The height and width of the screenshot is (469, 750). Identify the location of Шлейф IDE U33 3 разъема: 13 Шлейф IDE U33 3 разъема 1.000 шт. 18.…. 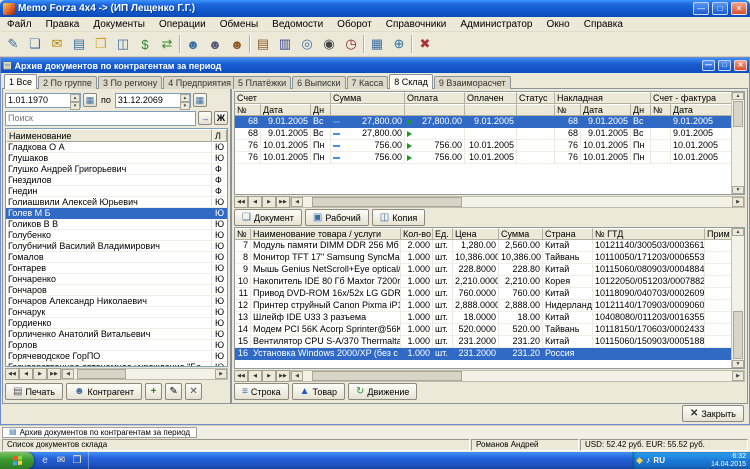
(483, 318).